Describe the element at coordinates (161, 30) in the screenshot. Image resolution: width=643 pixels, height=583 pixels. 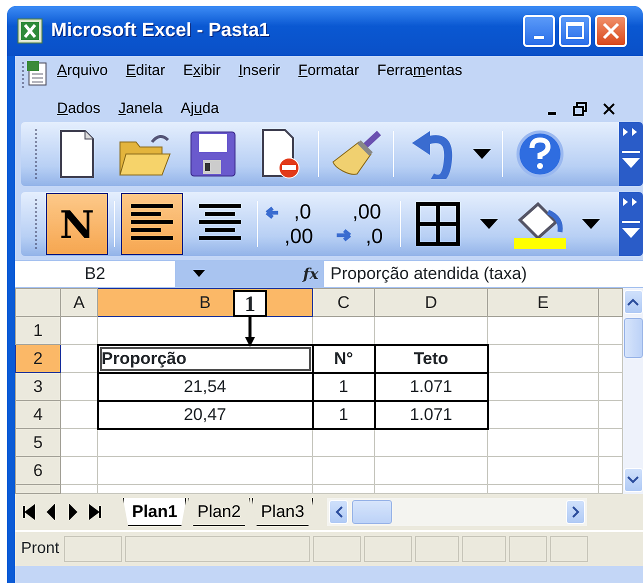
I see `window-title: Microsoft Excel - Pasta1` at that location.